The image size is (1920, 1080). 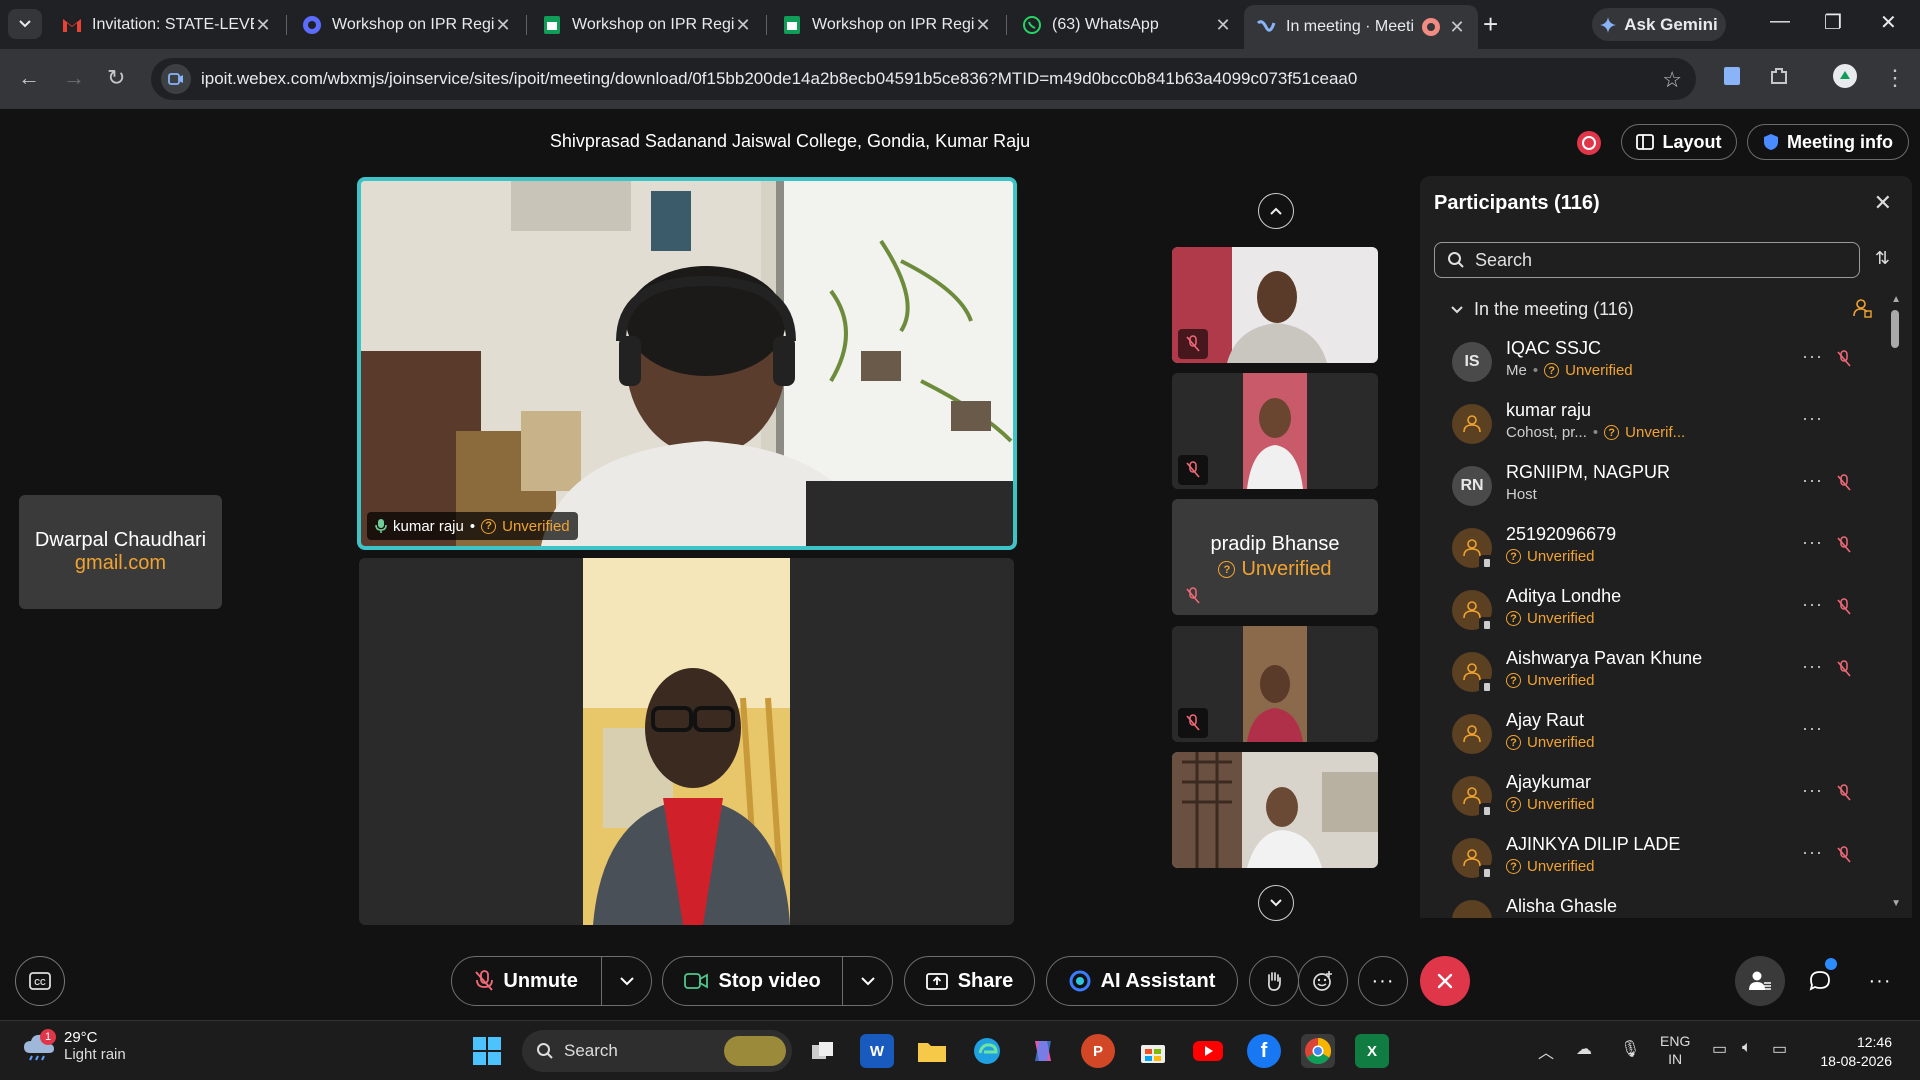 I want to click on scroll-down-arrow: ▼, so click(x=1896, y=903).